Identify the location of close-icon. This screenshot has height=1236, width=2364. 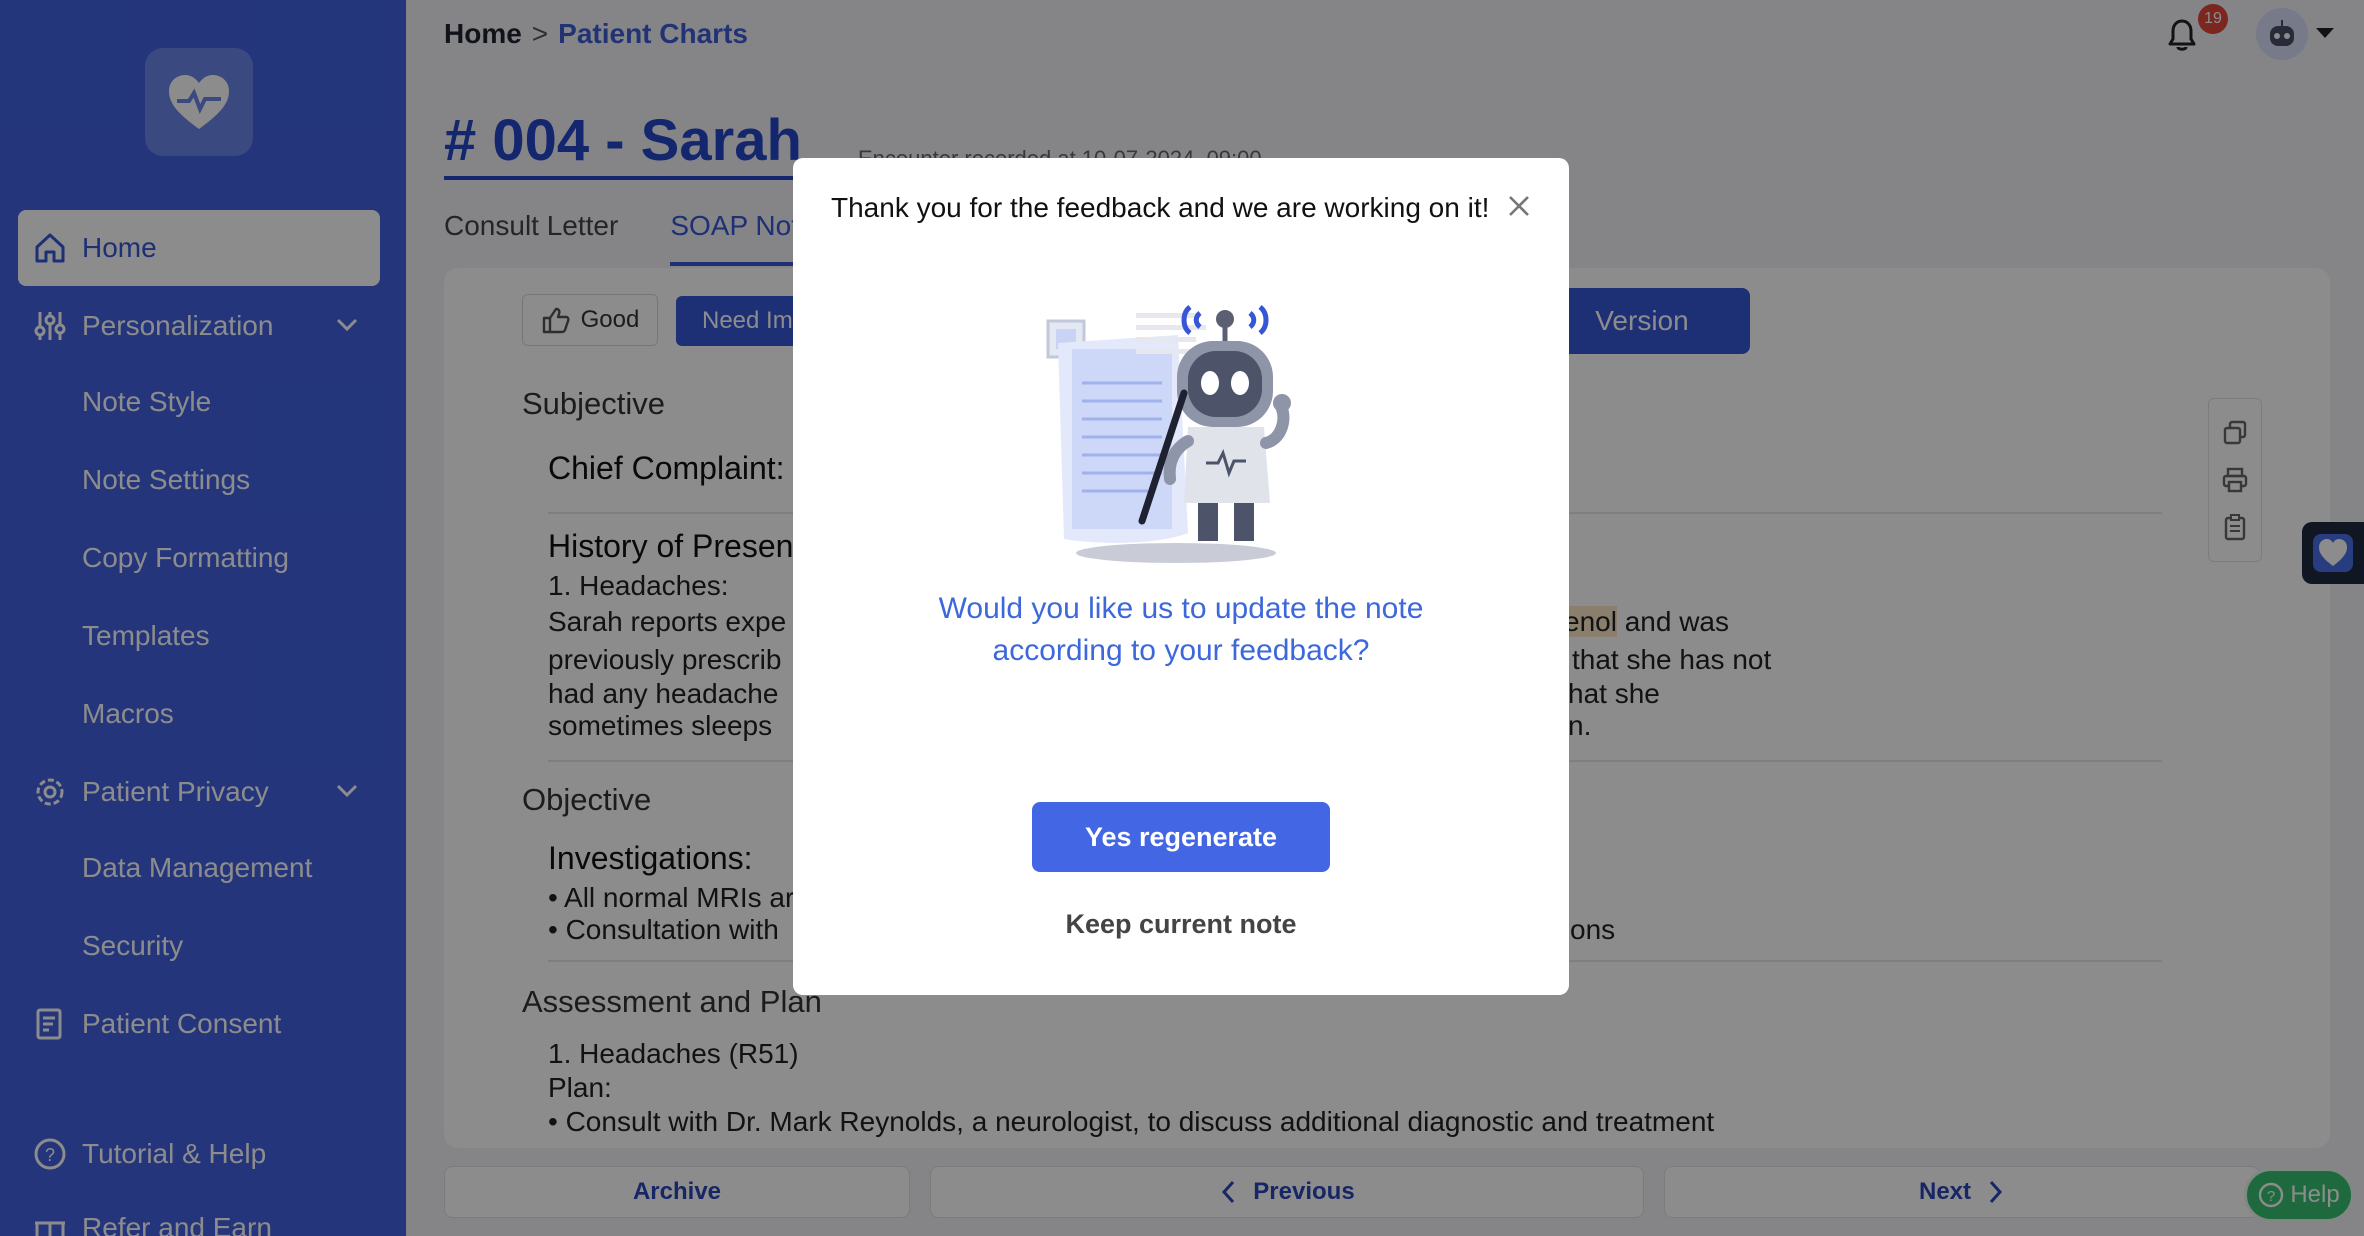
(1519, 206).